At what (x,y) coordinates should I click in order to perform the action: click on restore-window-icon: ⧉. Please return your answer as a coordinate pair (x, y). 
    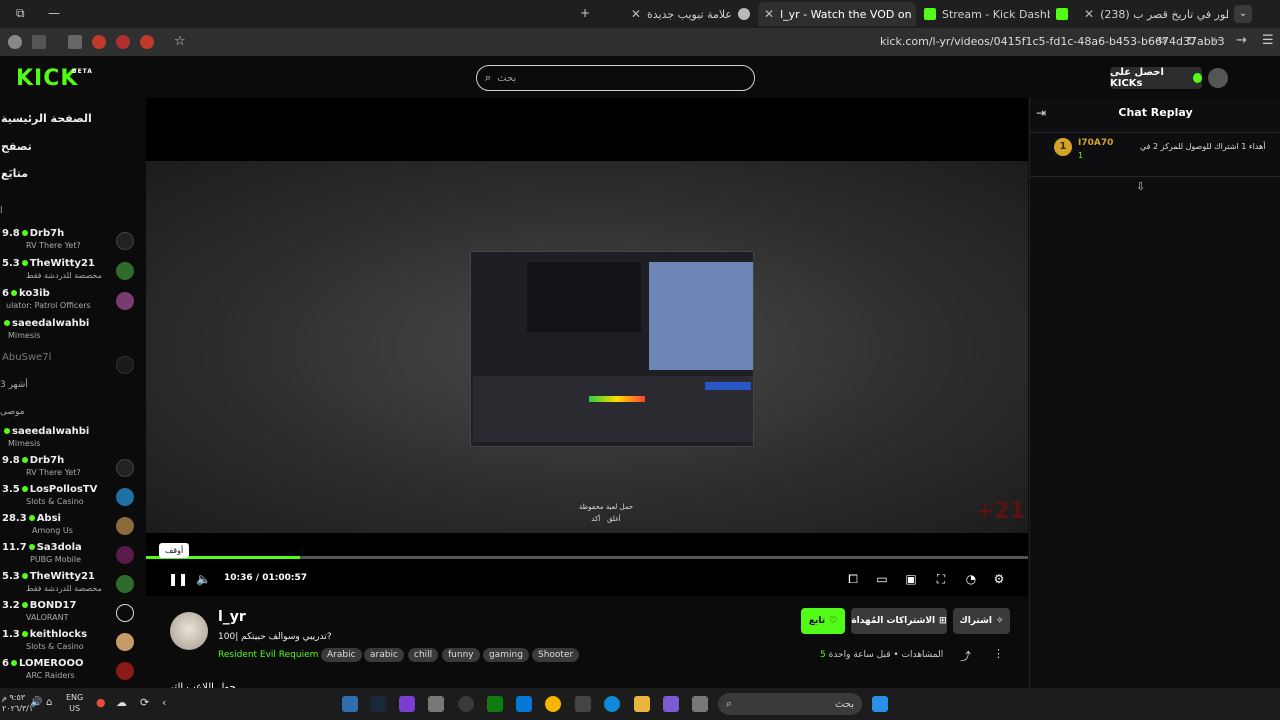
    Looking at the image, I should click on (20, 13).